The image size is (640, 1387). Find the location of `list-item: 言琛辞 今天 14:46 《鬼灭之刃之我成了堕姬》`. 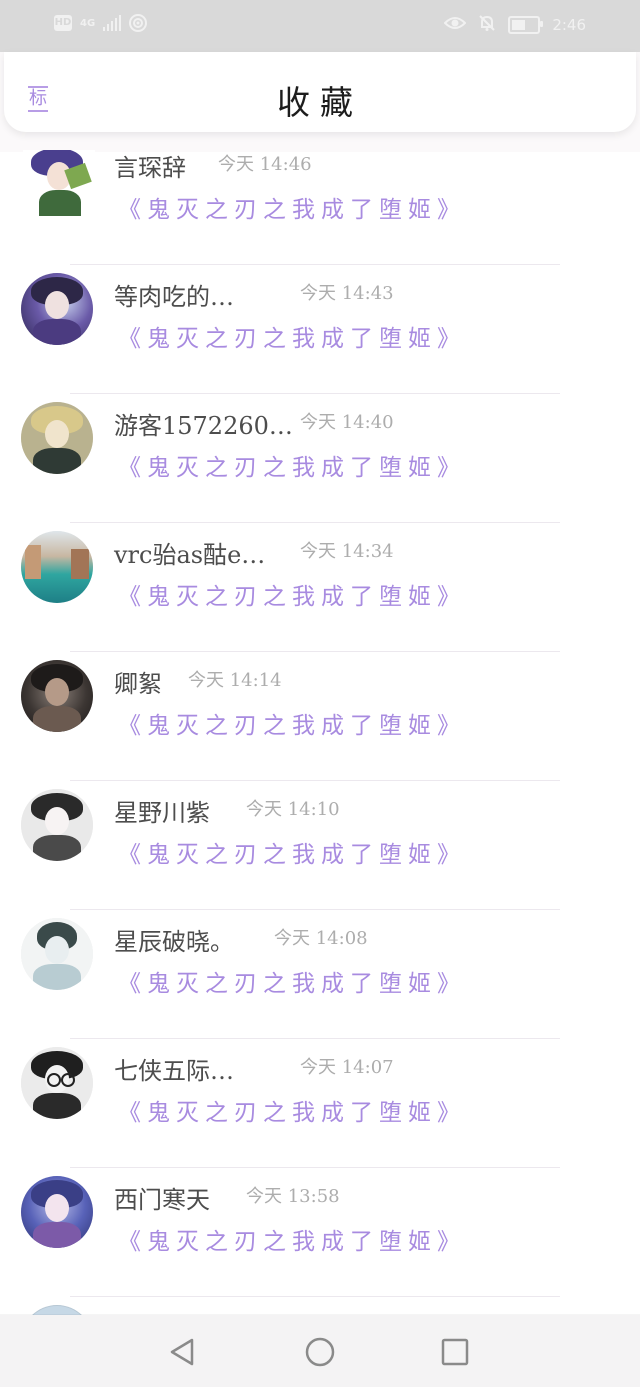

list-item: 言琛辞 今天 14:46 《鬼灭之刃之我成了堕姬》 is located at coordinates (320, 207).